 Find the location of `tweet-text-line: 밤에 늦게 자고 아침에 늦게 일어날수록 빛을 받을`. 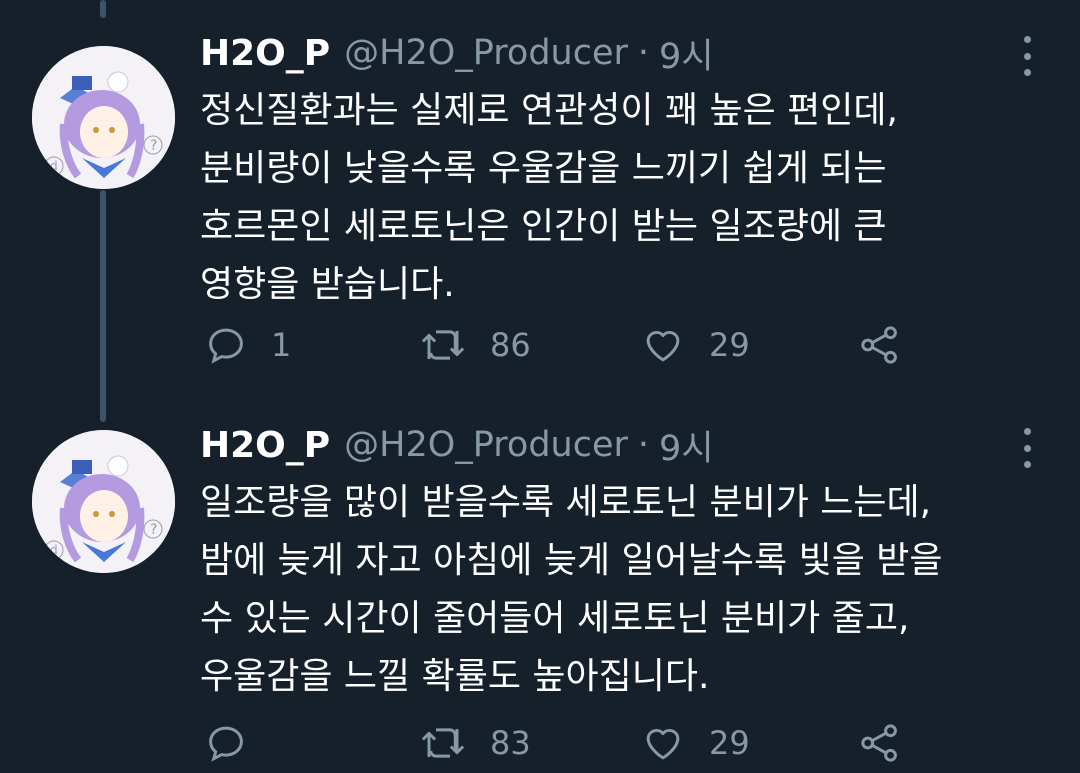

tweet-text-line: 밤에 늦게 자고 아침에 늦게 일어날수록 빛을 받을 is located at coordinates (571, 560).